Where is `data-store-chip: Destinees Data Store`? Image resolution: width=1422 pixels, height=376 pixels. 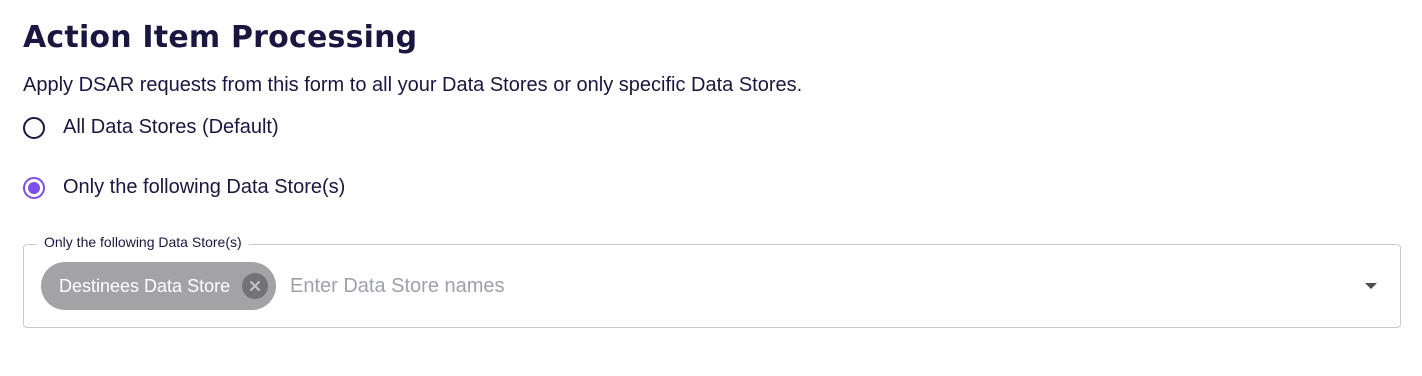 data-store-chip: Destinees Data Store is located at coordinates (159, 286).